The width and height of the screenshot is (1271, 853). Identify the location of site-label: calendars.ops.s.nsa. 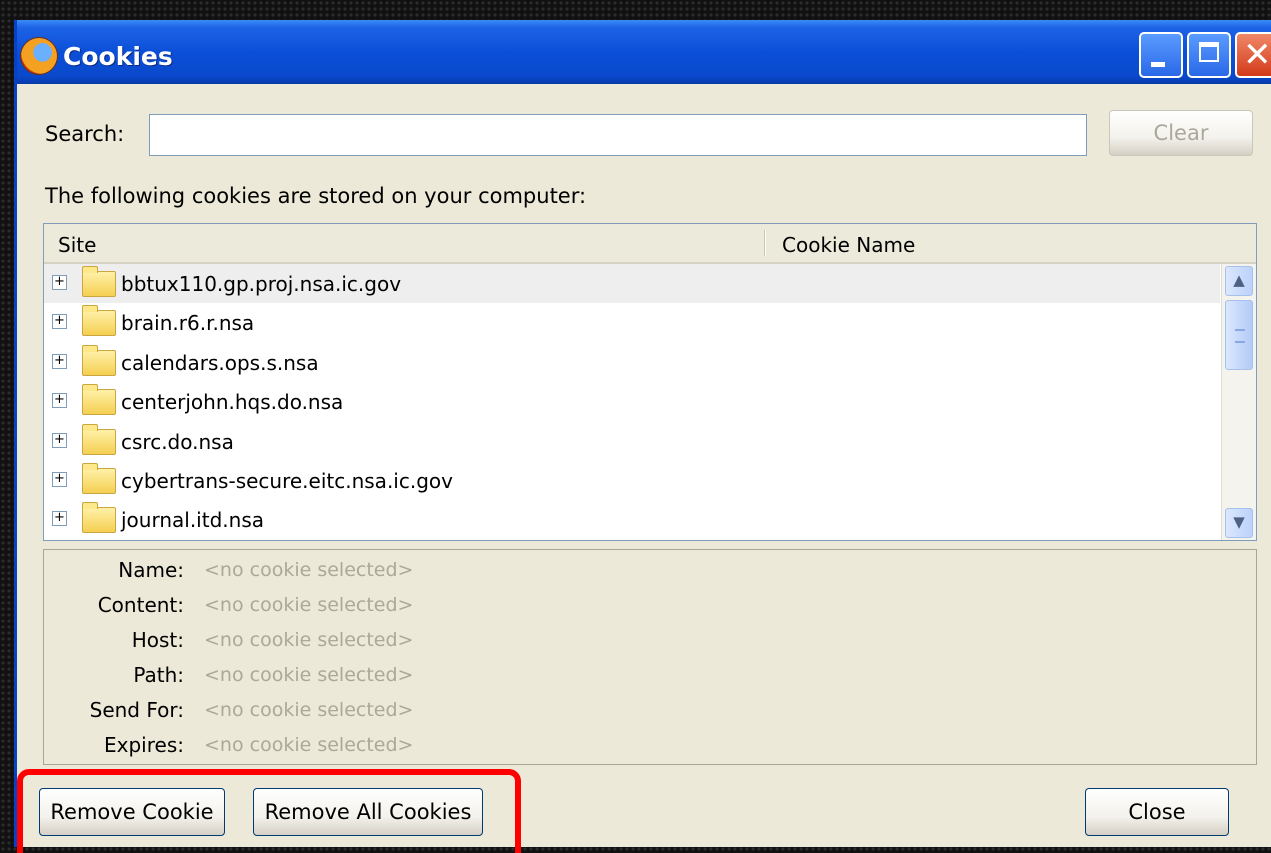
(220, 362).